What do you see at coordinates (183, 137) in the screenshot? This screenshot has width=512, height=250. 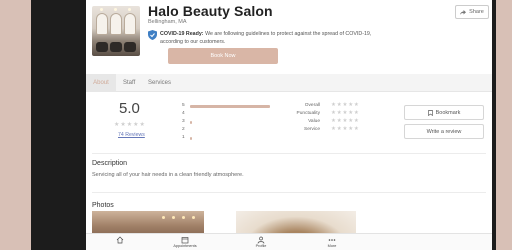 I see `rating-bar-label: 1` at bounding box center [183, 137].